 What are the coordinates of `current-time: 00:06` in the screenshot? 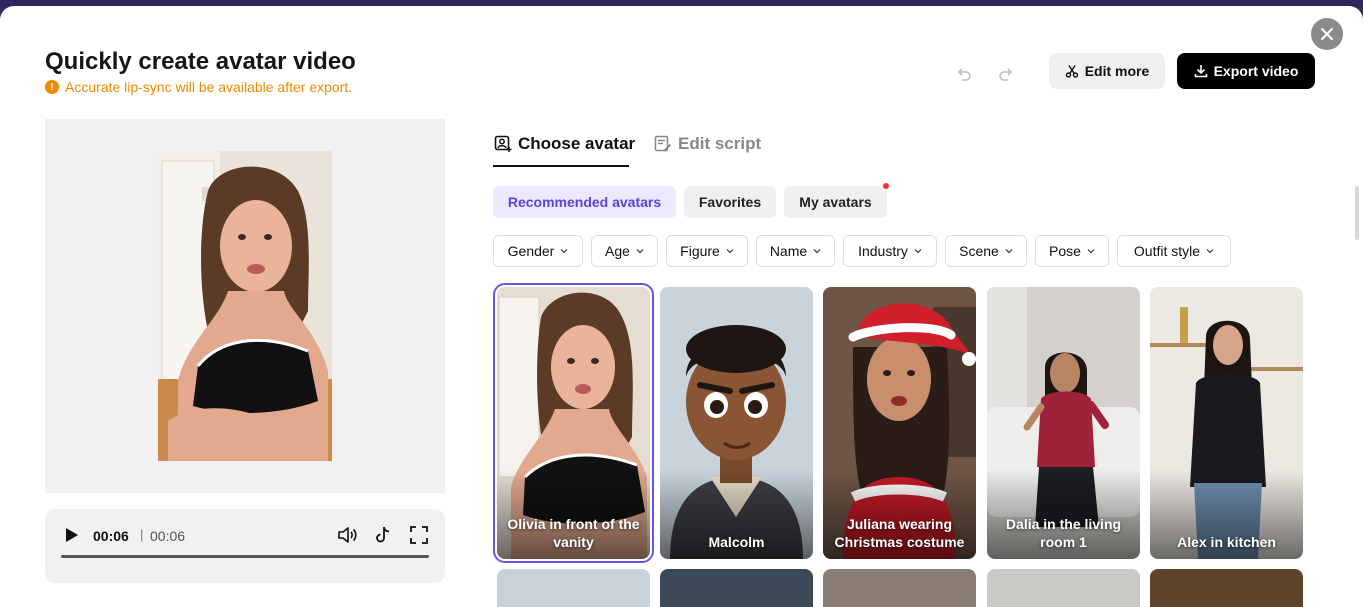 It's located at (111, 536).